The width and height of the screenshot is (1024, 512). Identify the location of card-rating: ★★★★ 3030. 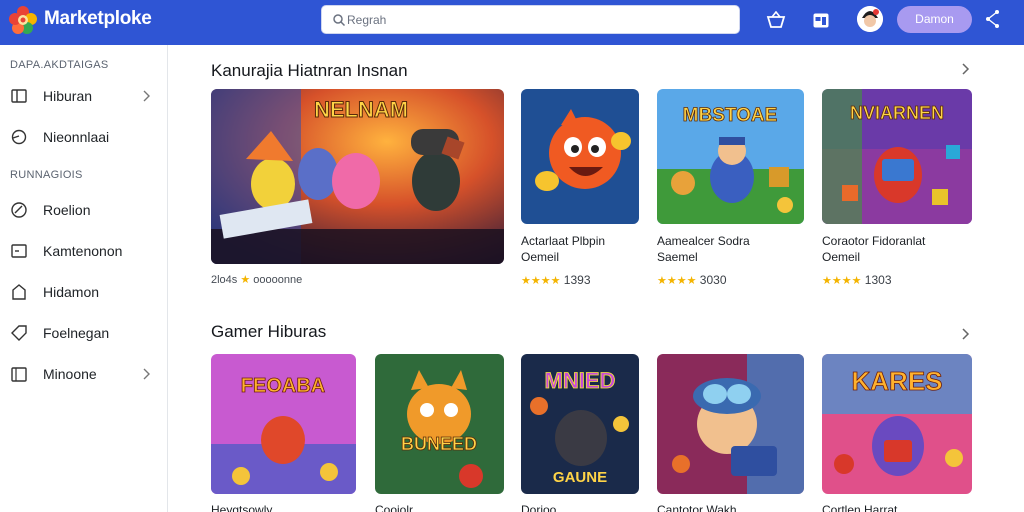
(692, 280).